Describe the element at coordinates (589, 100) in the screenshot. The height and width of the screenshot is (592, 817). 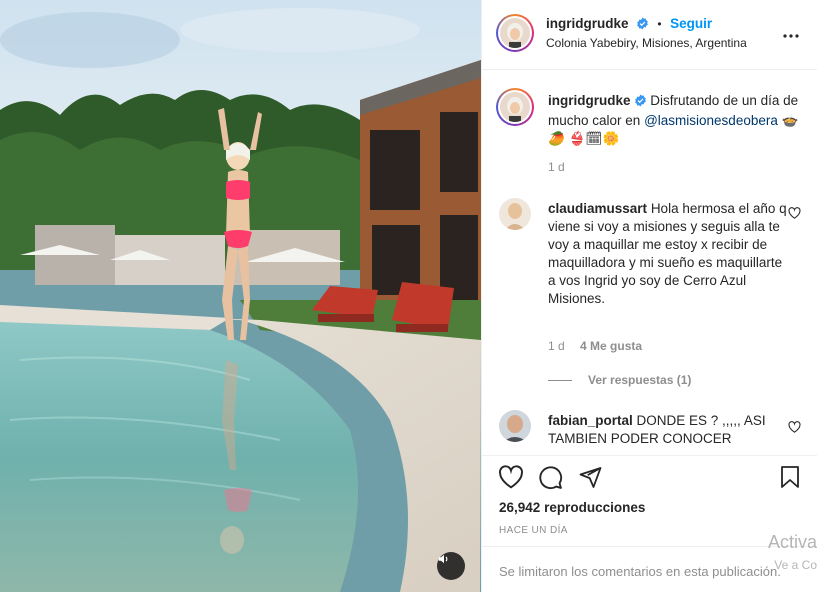
I see `caption-username: ingridgrudke` at that location.